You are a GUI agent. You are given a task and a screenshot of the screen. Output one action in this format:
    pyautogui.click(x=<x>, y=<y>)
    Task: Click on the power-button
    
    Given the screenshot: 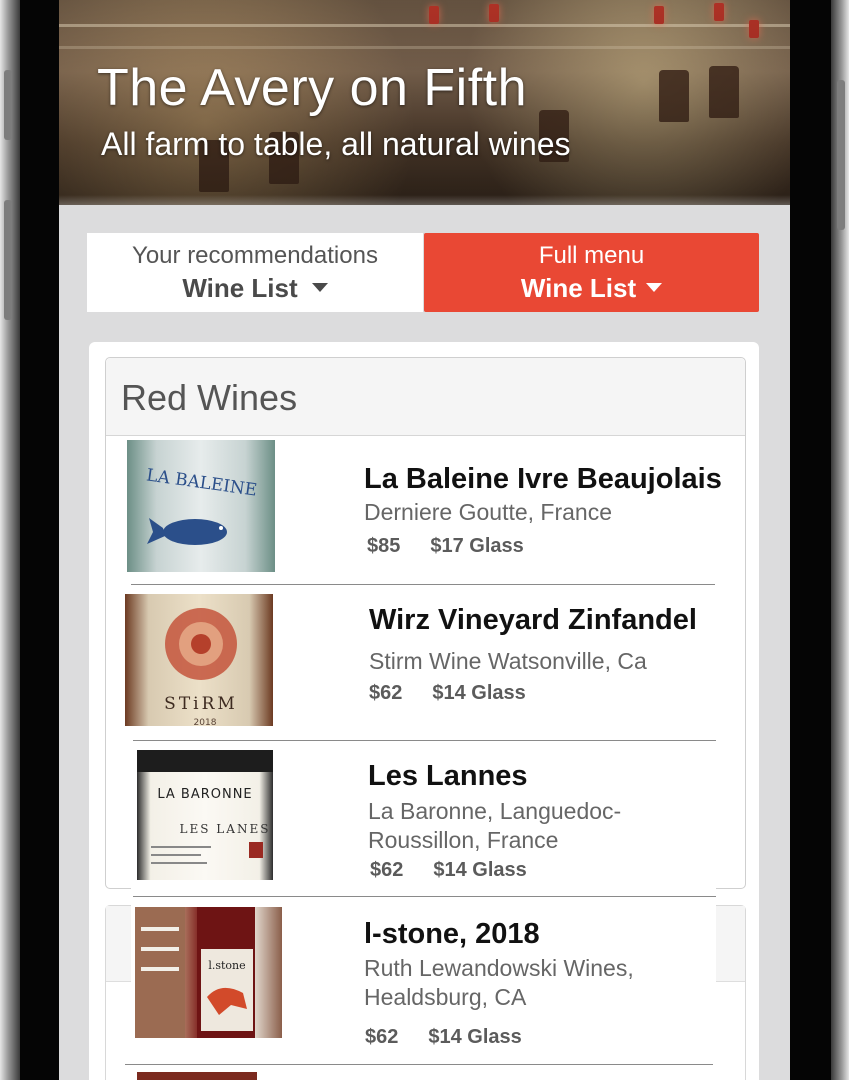 What is the action you would take?
    pyautogui.click(x=841, y=155)
    